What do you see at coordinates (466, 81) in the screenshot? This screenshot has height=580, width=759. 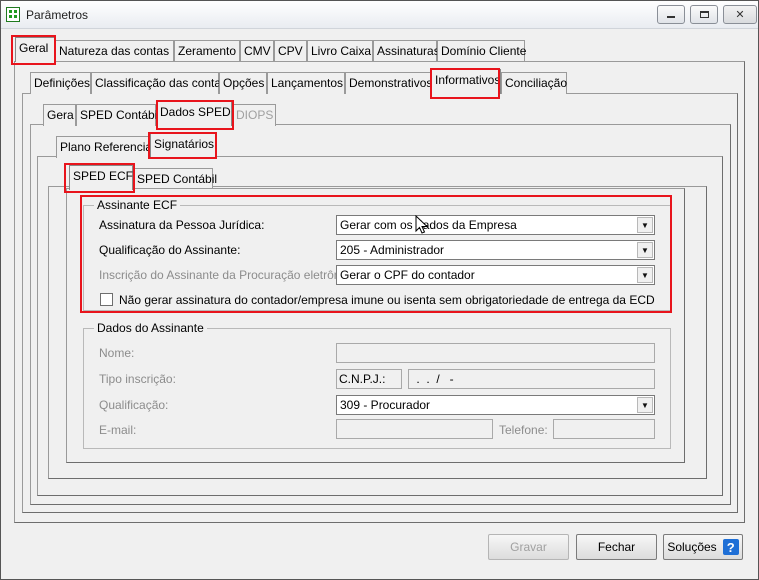 I see `tab-informativos: Informativos` at bounding box center [466, 81].